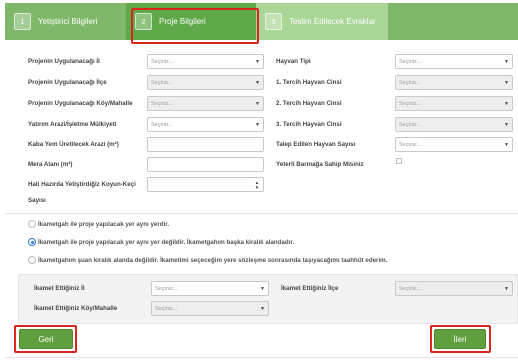 The height and width of the screenshot is (364, 518). Describe the element at coordinates (399, 161) in the screenshot. I see `barinak-checkbox` at that location.